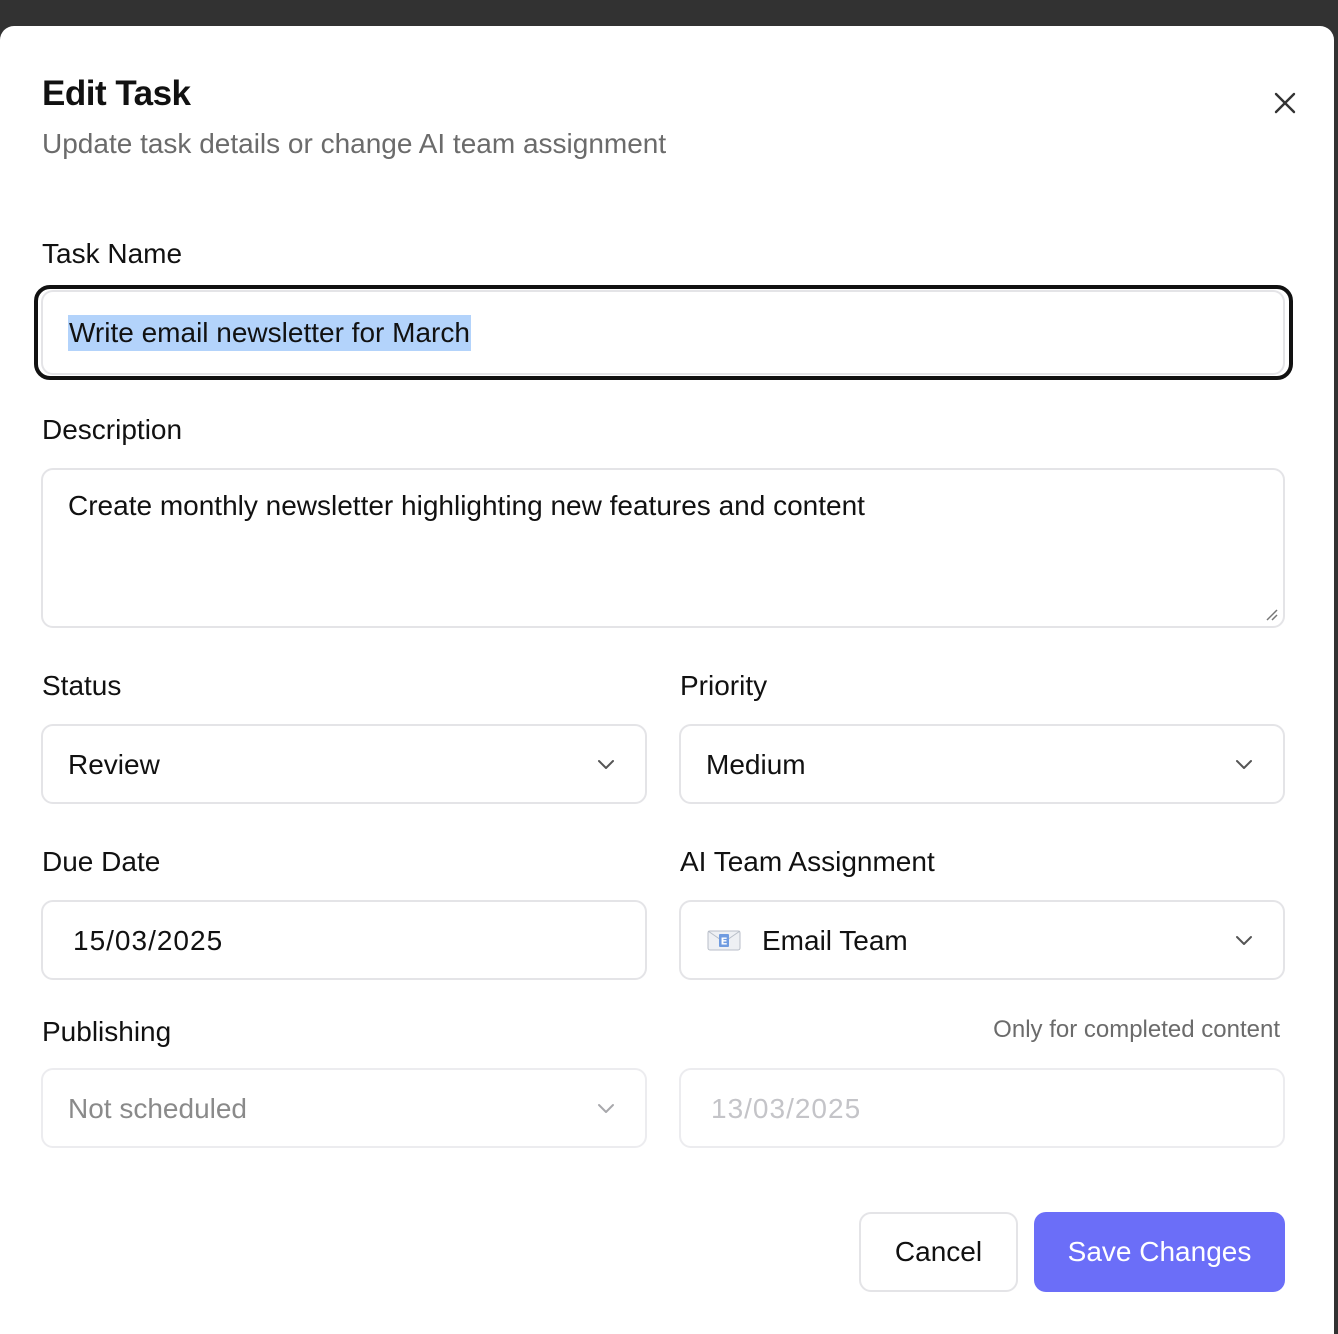  I want to click on ai-team-value: Email Team, so click(835, 940).